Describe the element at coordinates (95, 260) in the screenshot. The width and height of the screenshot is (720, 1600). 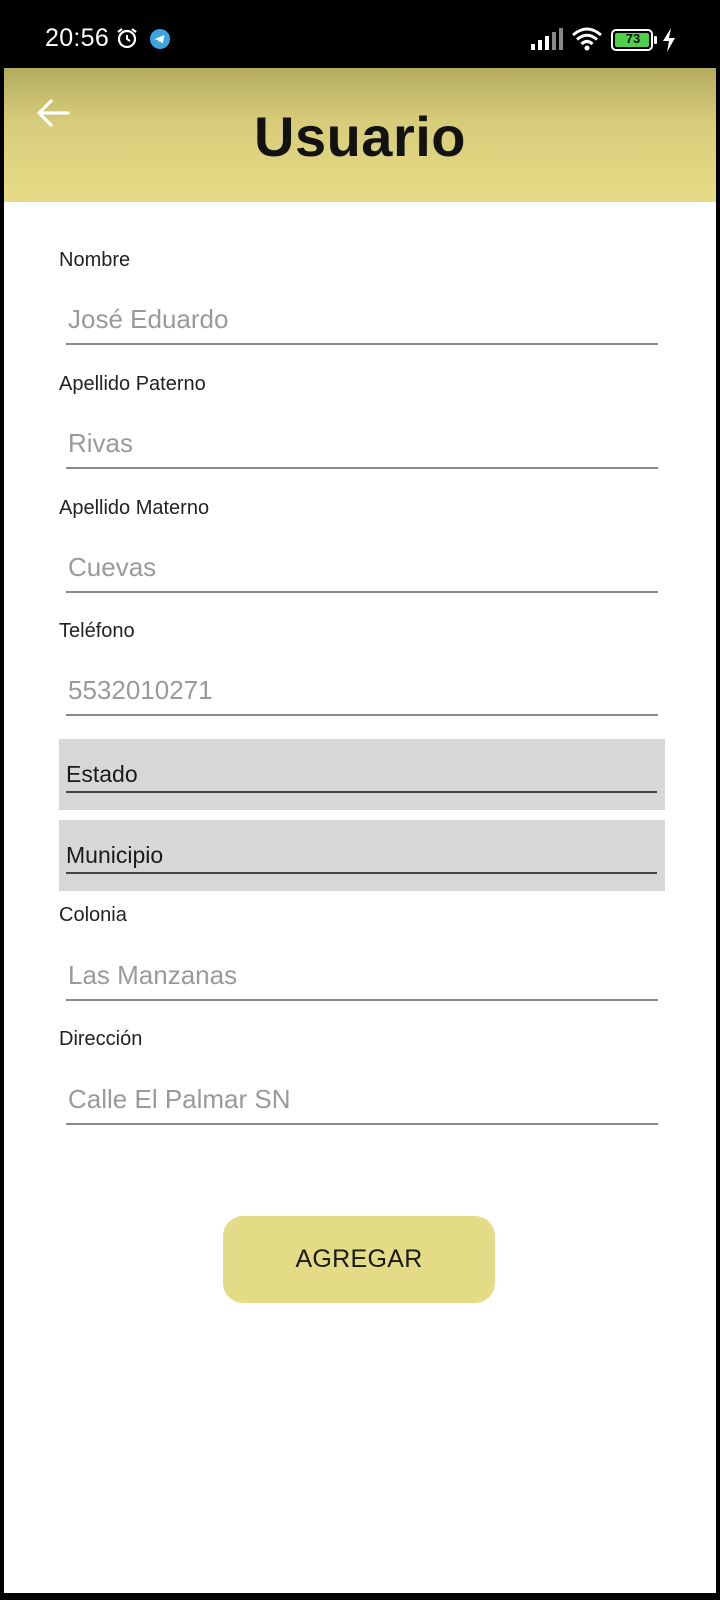
I see `nombre-label: Nombre` at that location.